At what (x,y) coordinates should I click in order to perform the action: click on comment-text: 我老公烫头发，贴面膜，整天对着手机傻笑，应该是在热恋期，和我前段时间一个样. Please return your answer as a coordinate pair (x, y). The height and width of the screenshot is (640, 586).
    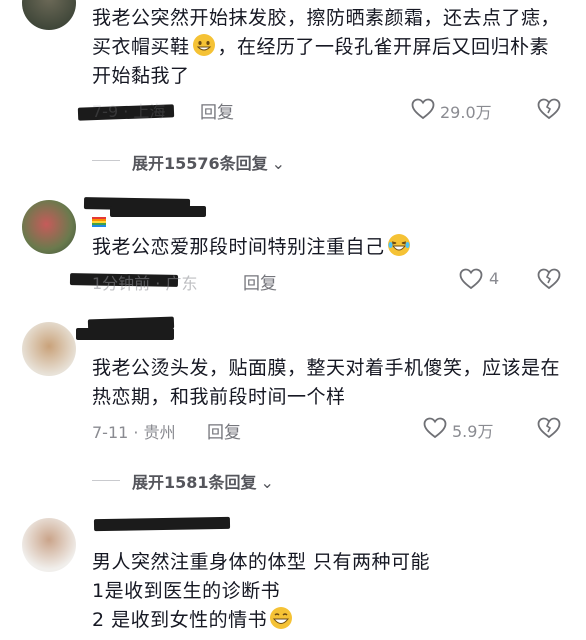
    Looking at the image, I should click on (326, 382).